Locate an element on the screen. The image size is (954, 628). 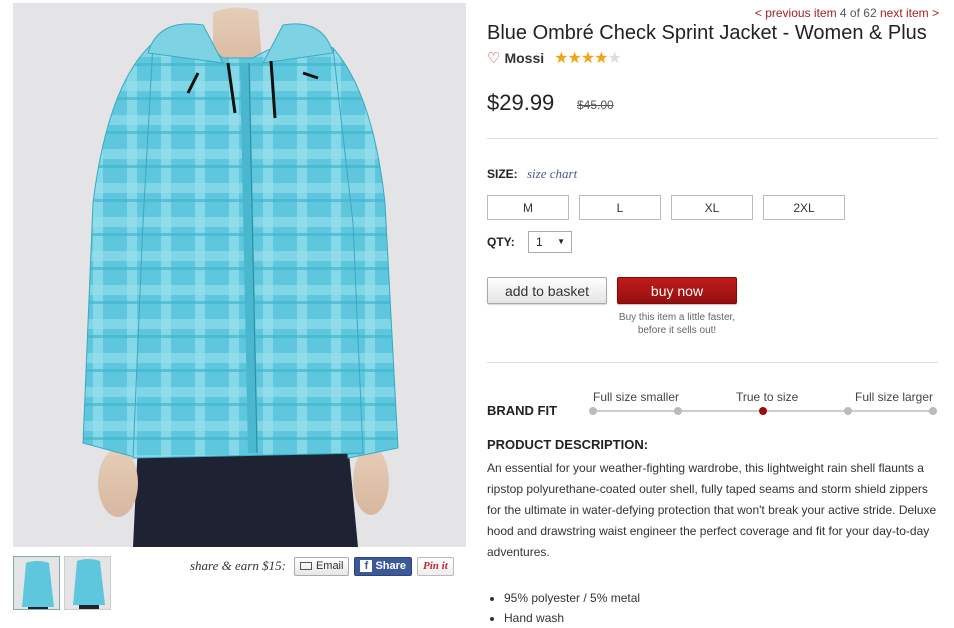
size-option-m: M is located at coordinates (528, 207).